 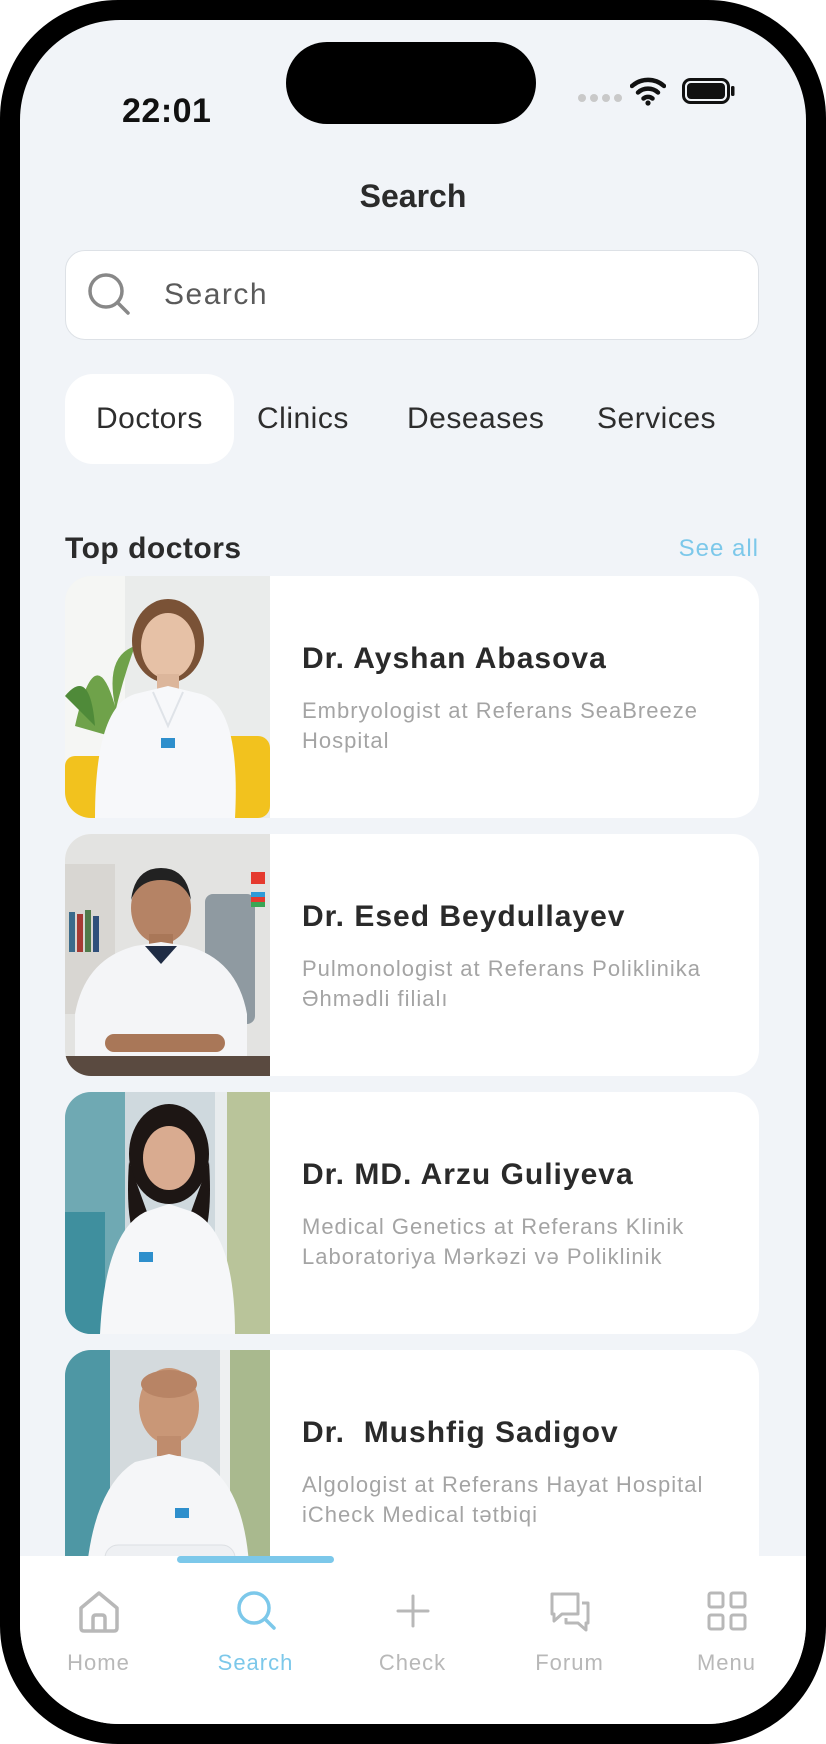 I want to click on nav-check: Check, so click(x=412, y=1631).